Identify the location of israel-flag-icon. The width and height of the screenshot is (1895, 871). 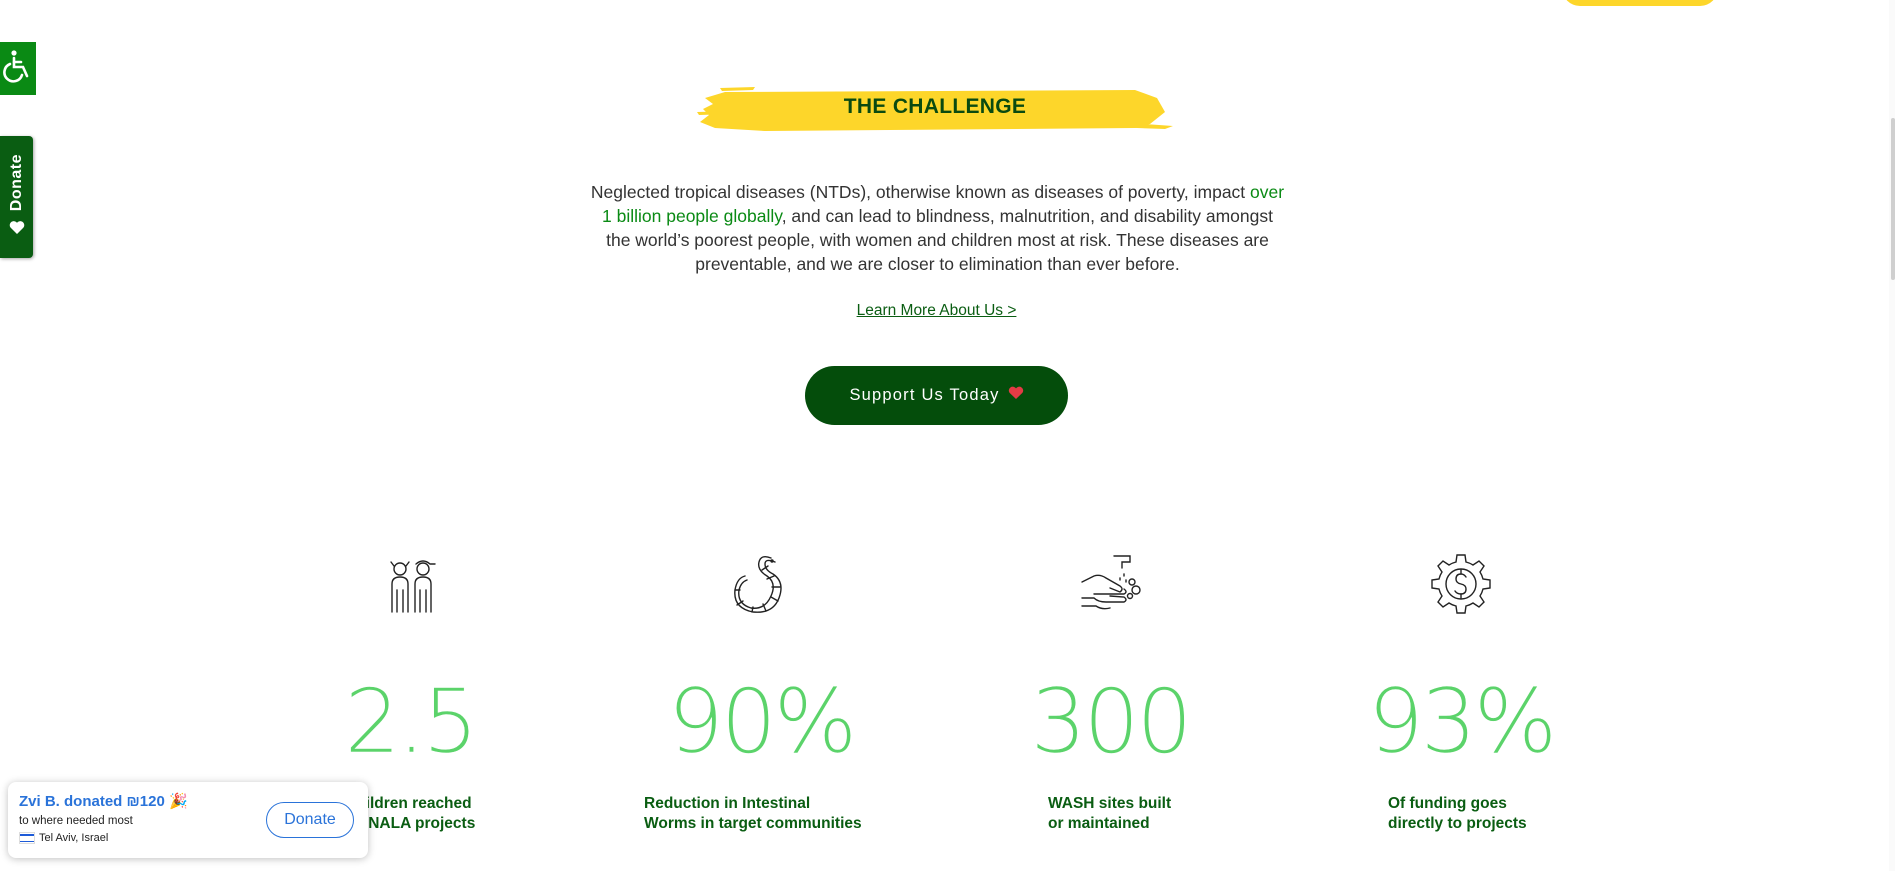
(27, 838).